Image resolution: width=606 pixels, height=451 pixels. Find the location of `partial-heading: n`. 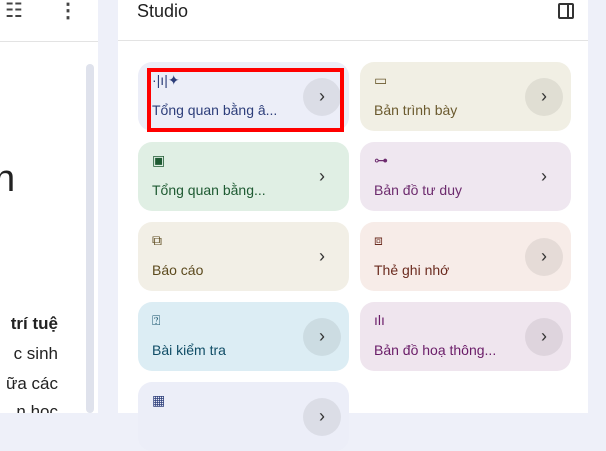

partial-heading: n is located at coordinates (8, 179).